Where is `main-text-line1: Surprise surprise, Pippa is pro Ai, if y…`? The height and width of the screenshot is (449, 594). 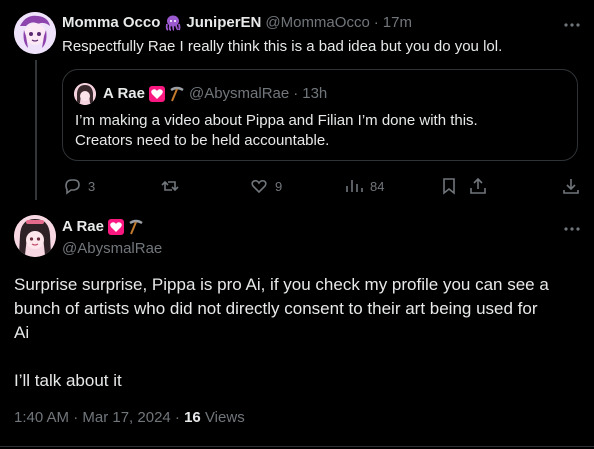 main-text-line1: Surprise surprise, Pippa is pro Ai, if y… is located at coordinates (281, 284).